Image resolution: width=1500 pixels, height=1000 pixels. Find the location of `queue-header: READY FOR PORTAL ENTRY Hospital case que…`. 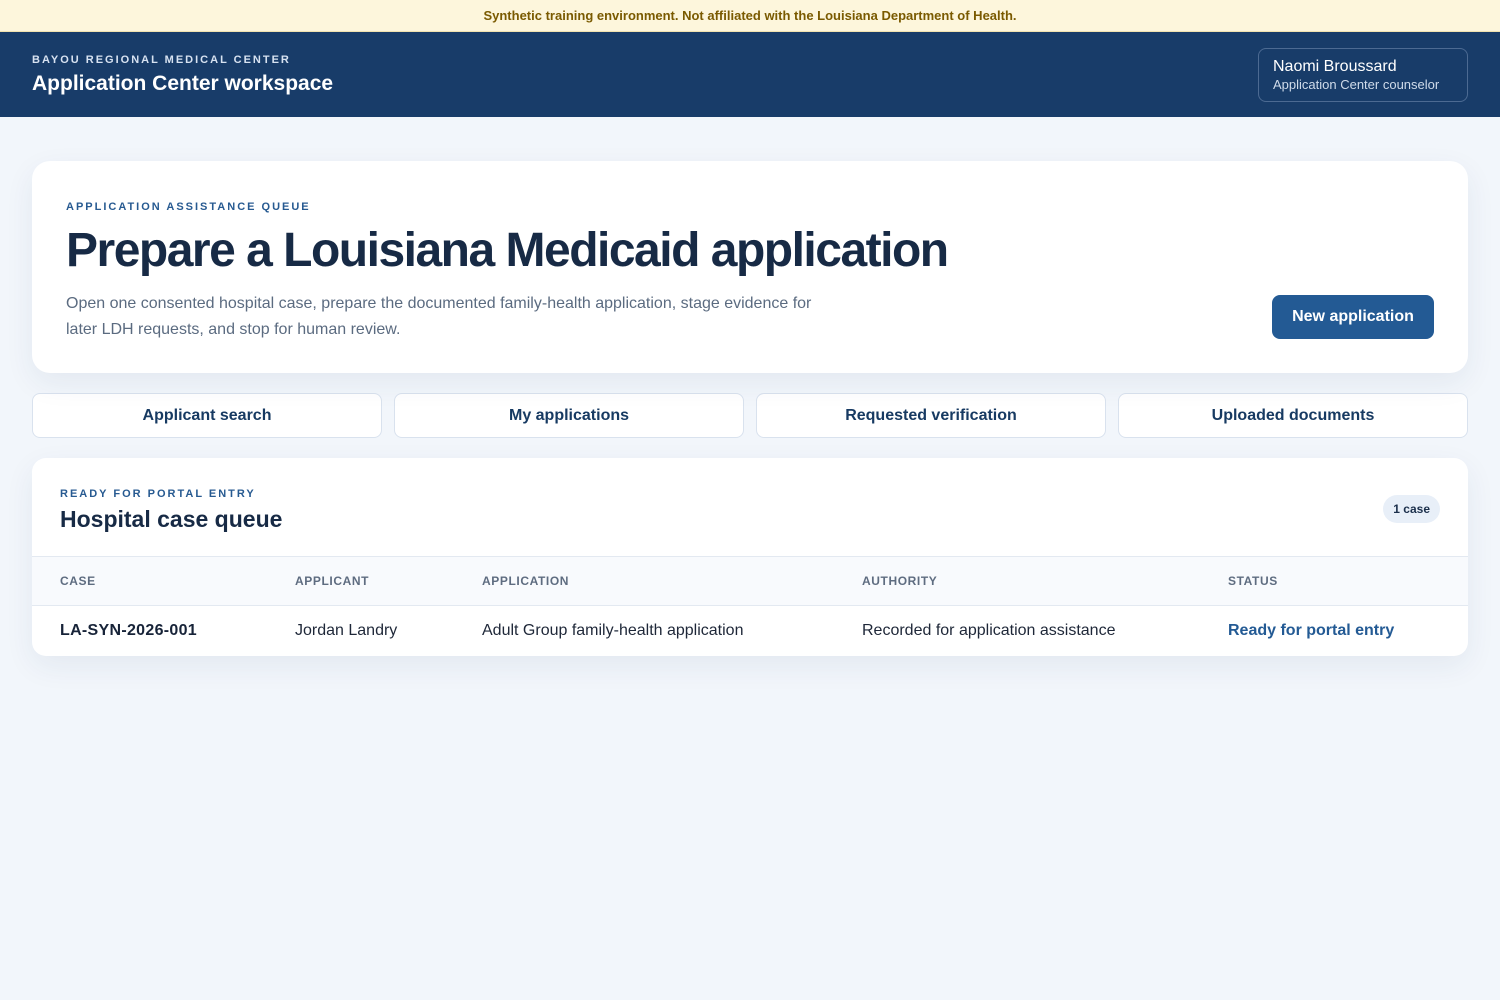

queue-header: READY FOR PORTAL ENTRY Hospital case que… is located at coordinates (750, 507).